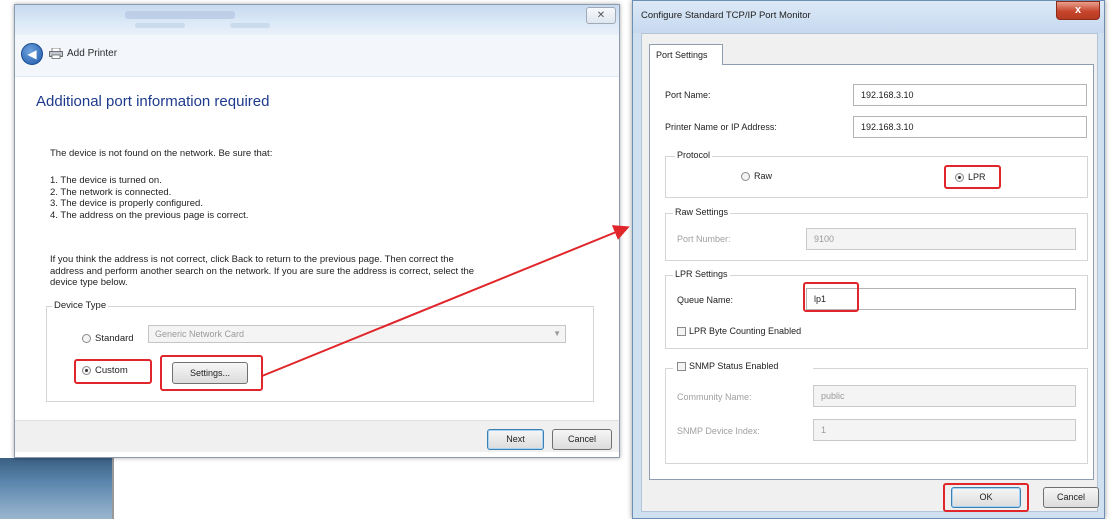 The image size is (1111, 519). I want to click on lpr-radio, so click(959, 177).